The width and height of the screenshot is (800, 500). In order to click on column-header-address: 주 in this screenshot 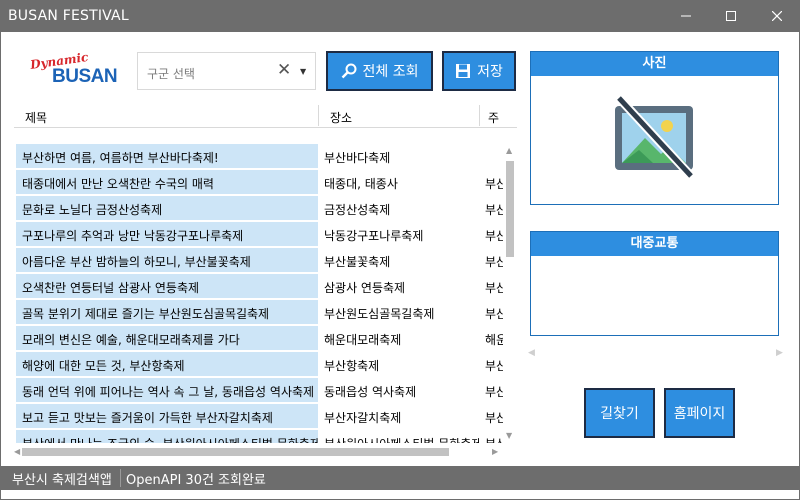, I will do `click(493, 117)`.